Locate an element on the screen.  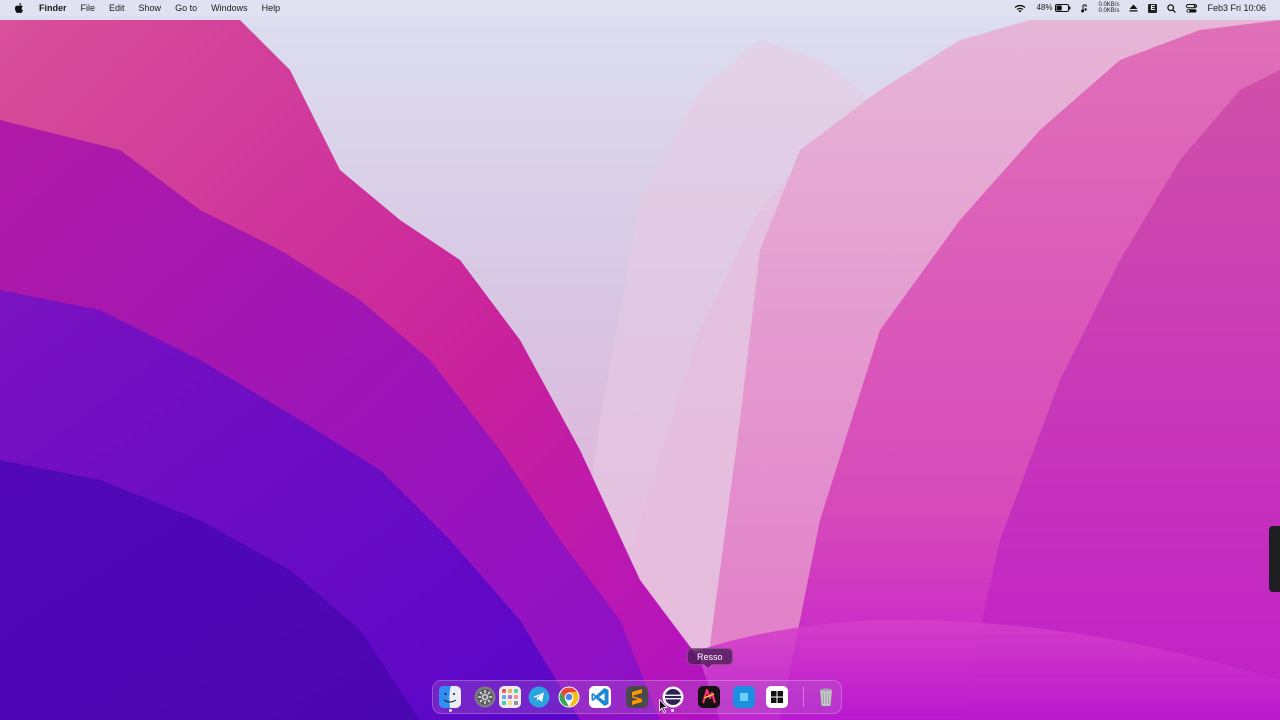
finder-icon is located at coordinates (450, 697).